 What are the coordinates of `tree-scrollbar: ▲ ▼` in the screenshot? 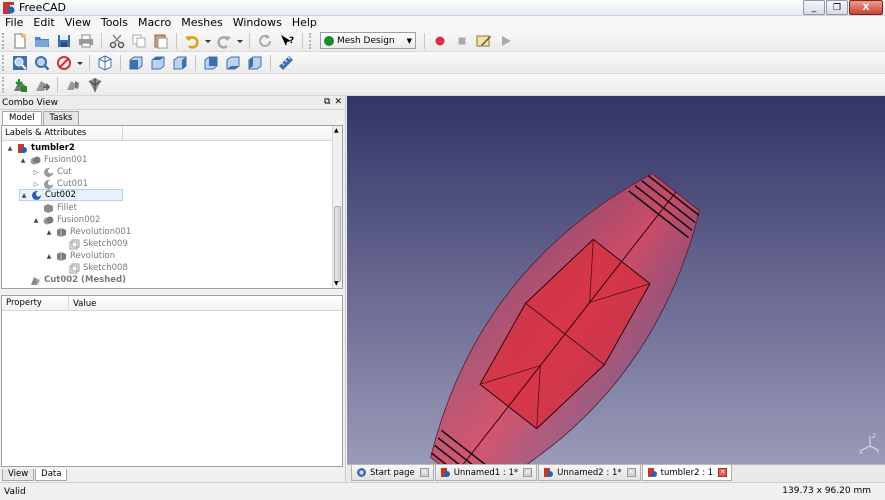 It's located at (337, 207).